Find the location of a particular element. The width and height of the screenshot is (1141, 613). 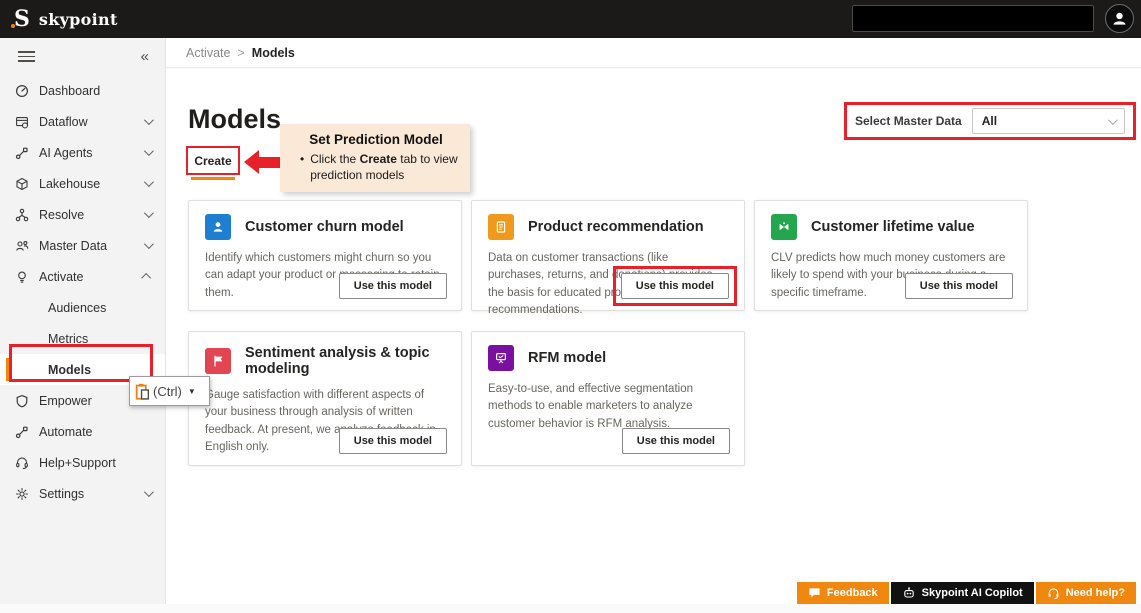

sidebar-item-help-support: Help+Support is located at coordinates (82, 462).